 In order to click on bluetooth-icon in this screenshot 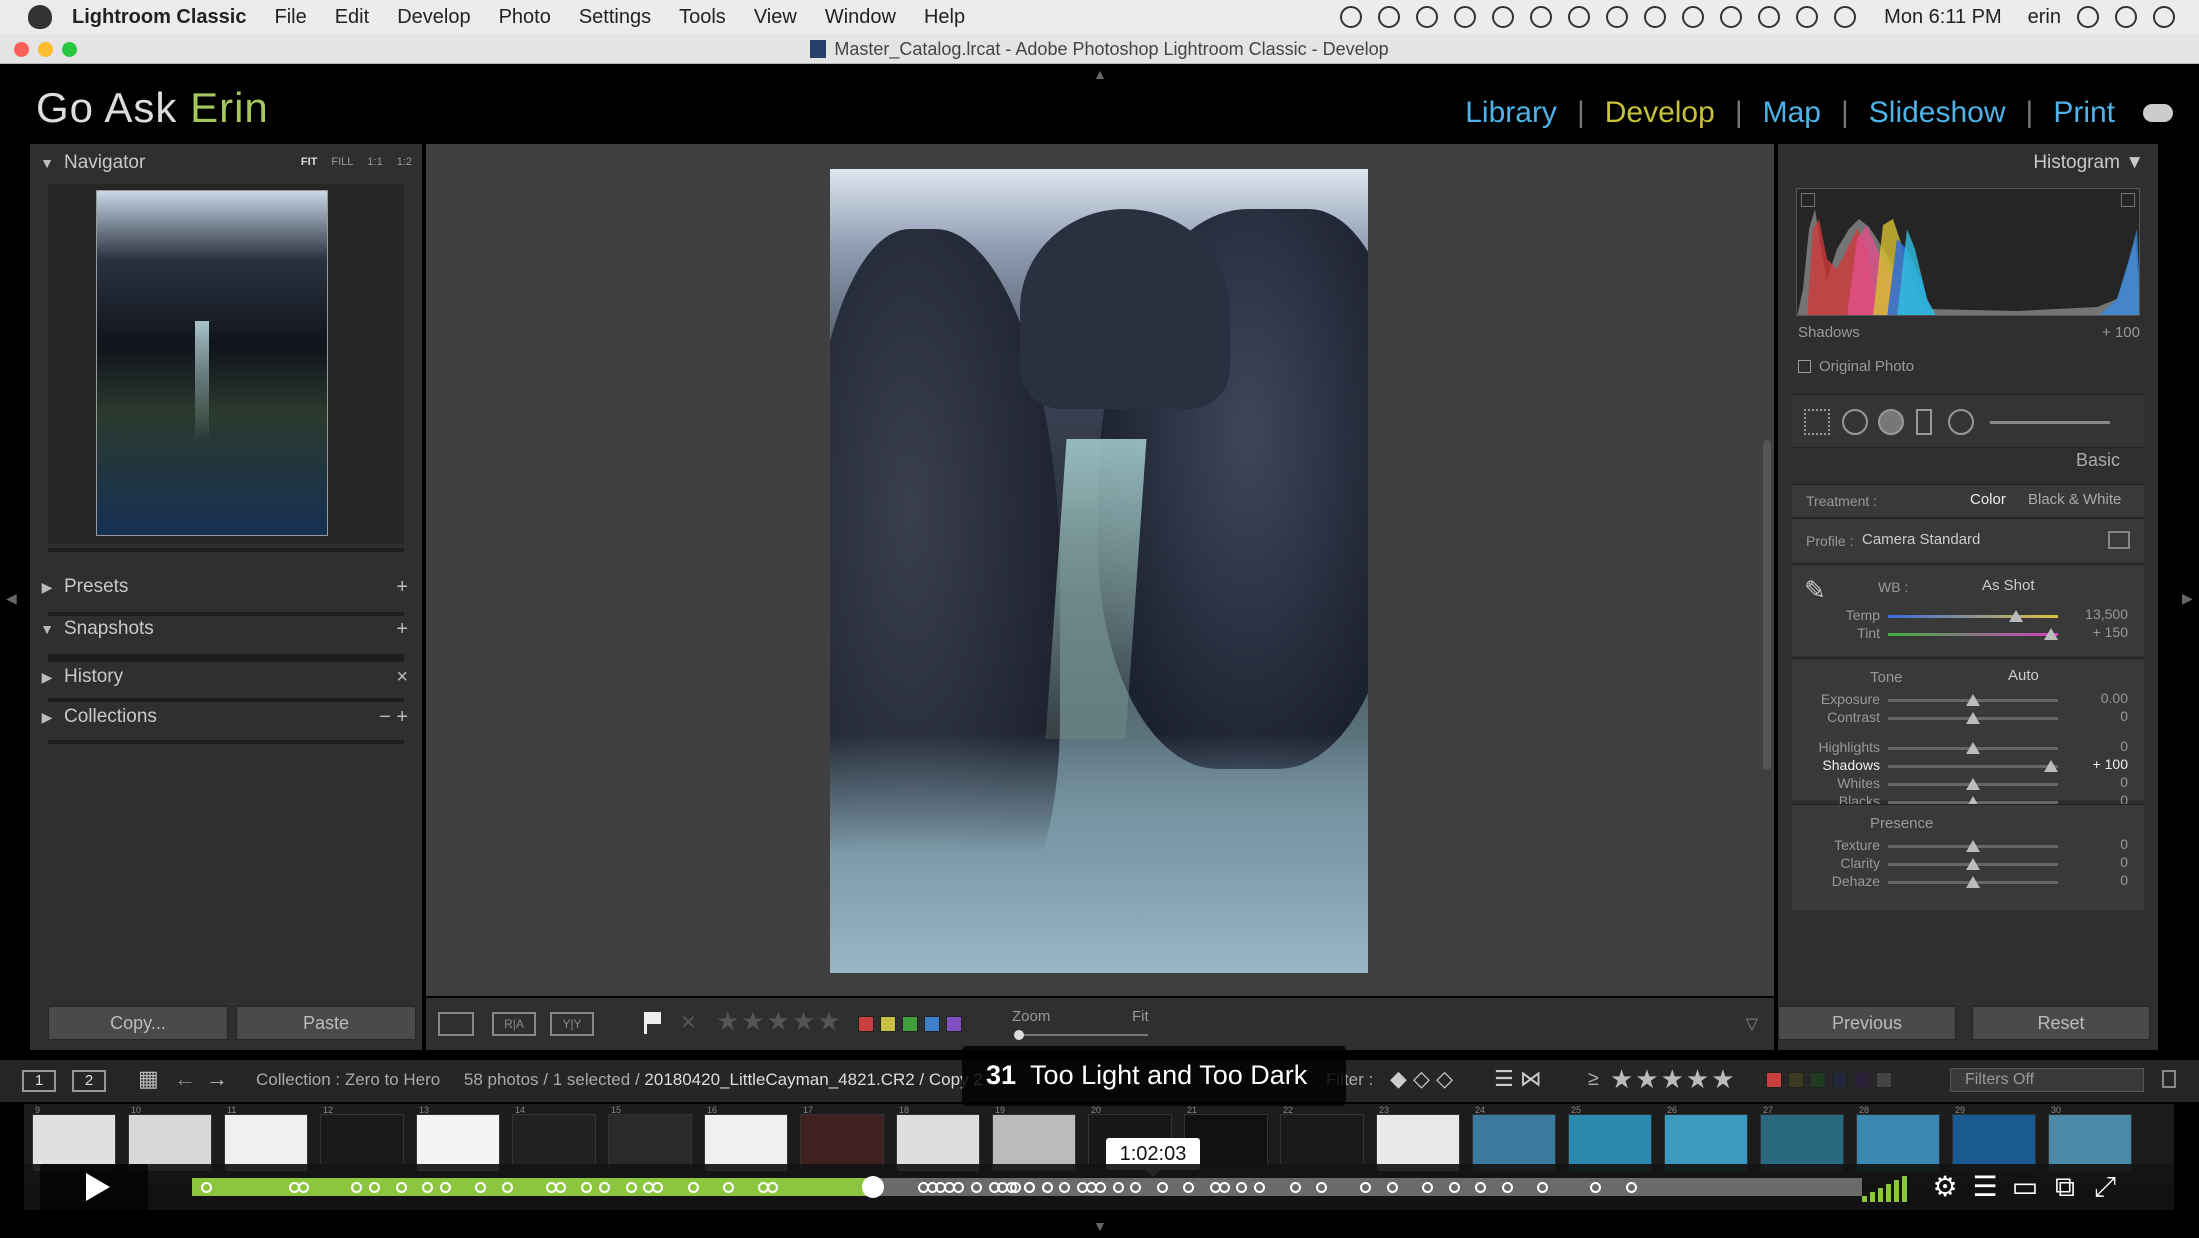, I will do `click(1769, 17)`.